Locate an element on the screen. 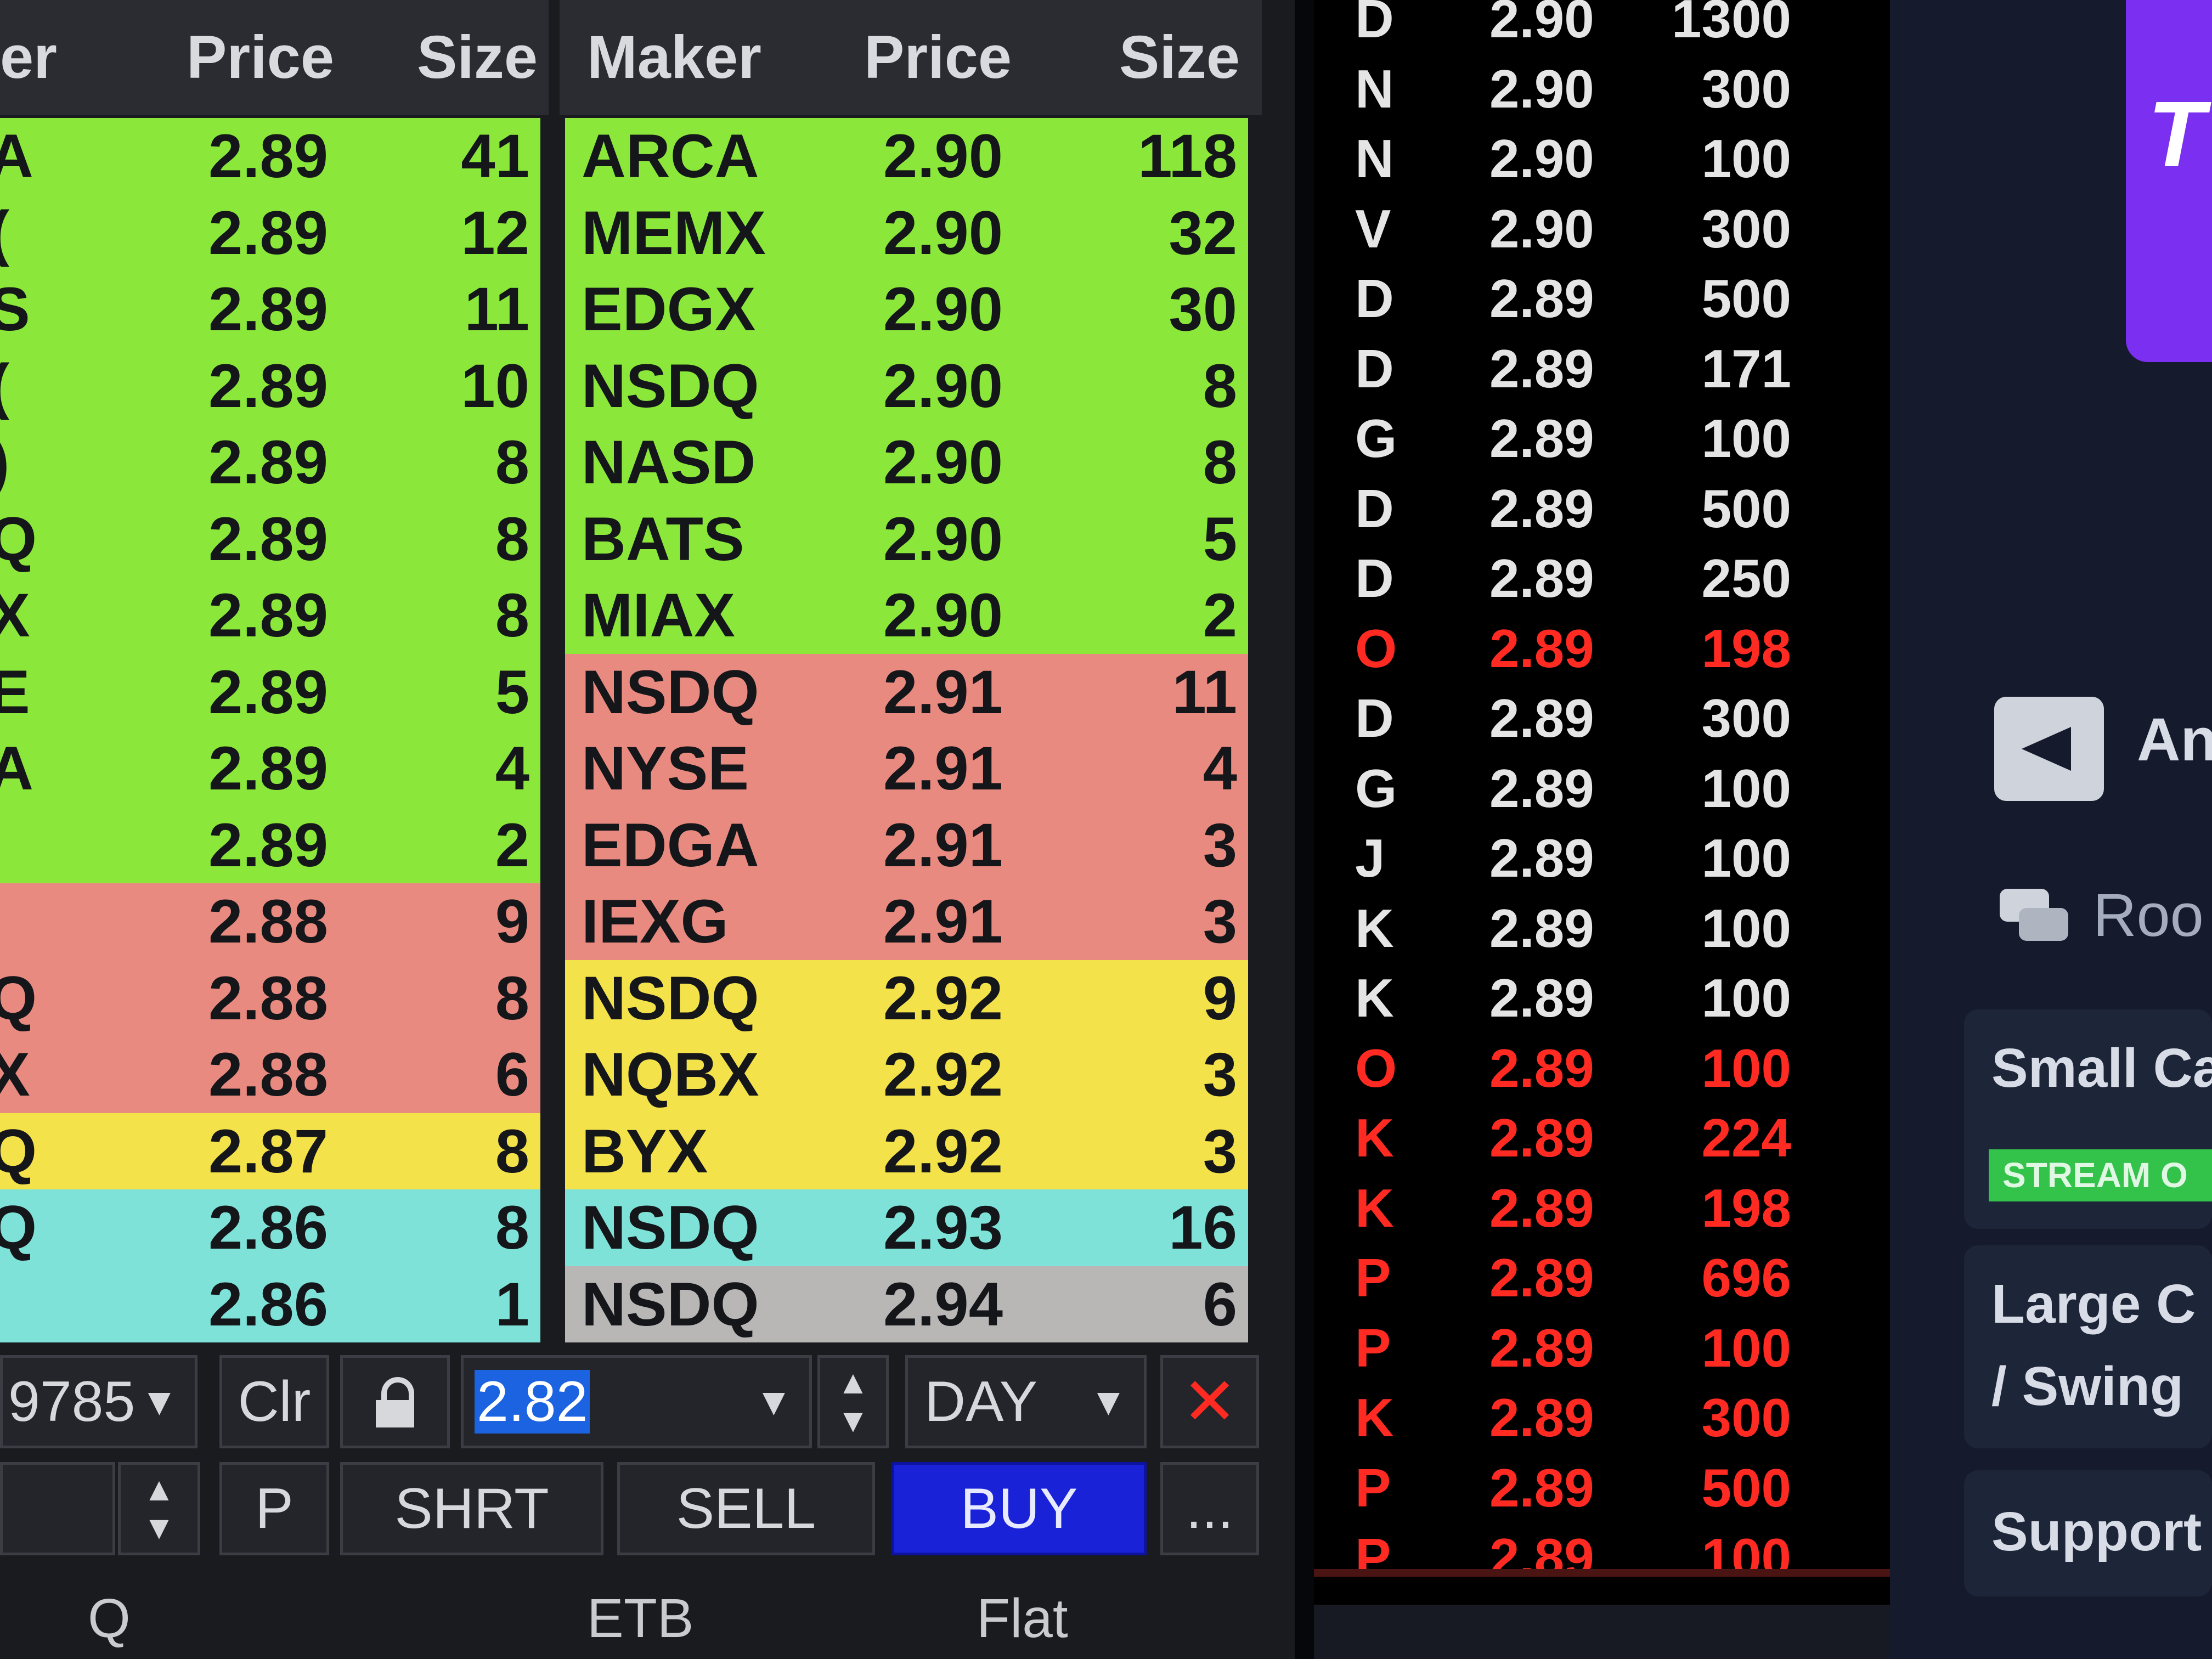 This screenshot has width=2212, height=1659. ask-row: IEXG 2.91 3 is located at coordinates (907, 921).